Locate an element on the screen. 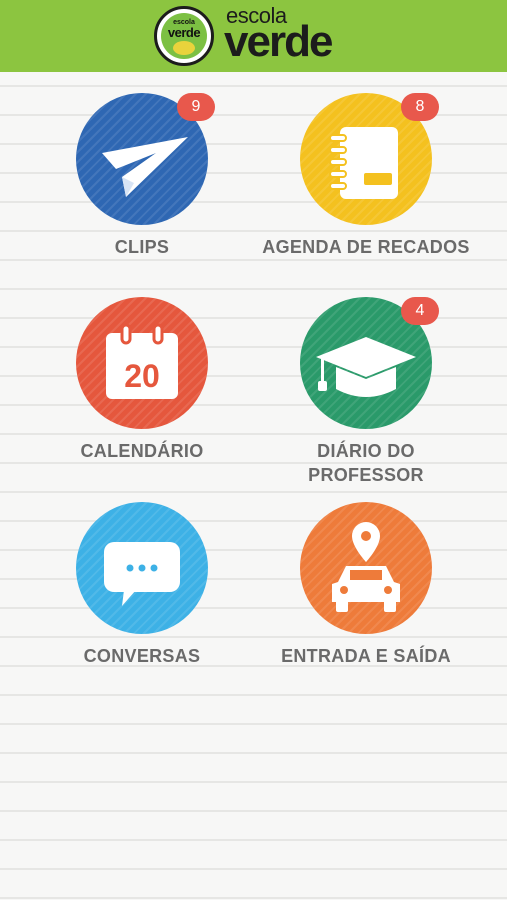 This screenshot has width=507, height=900. car-location-icon is located at coordinates (366, 567).